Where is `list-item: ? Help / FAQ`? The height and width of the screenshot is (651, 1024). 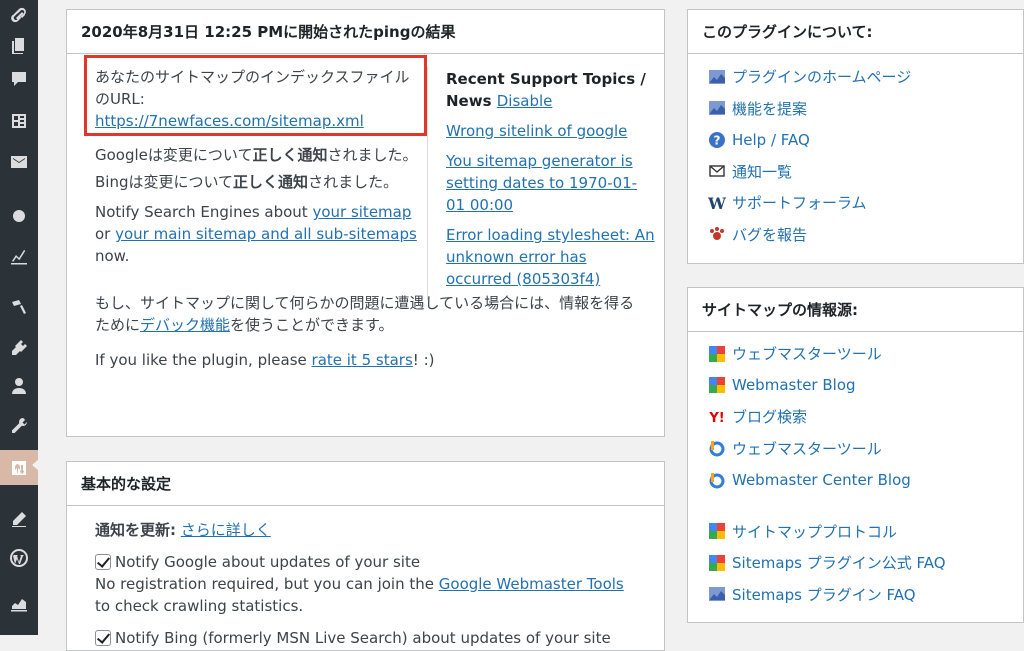 list-item: ? Help / FAQ is located at coordinates (863, 140).